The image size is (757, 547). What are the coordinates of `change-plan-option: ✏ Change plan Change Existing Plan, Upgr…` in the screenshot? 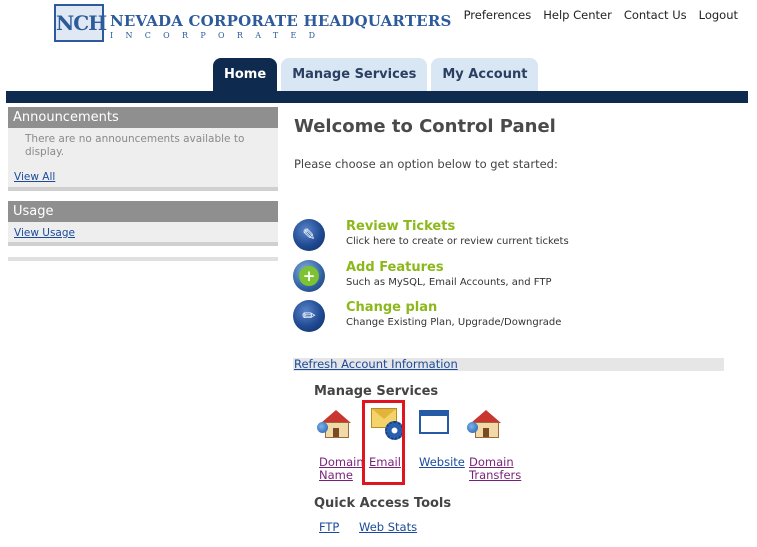 It's located at (513, 318).